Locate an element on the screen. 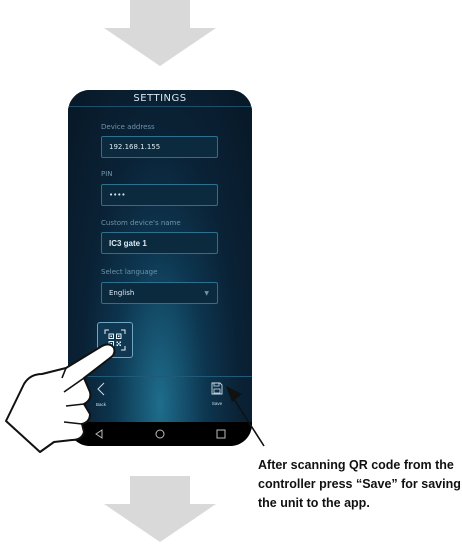 This screenshot has width=462, height=544. language-select: English ▼ is located at coordinates (159, 293).